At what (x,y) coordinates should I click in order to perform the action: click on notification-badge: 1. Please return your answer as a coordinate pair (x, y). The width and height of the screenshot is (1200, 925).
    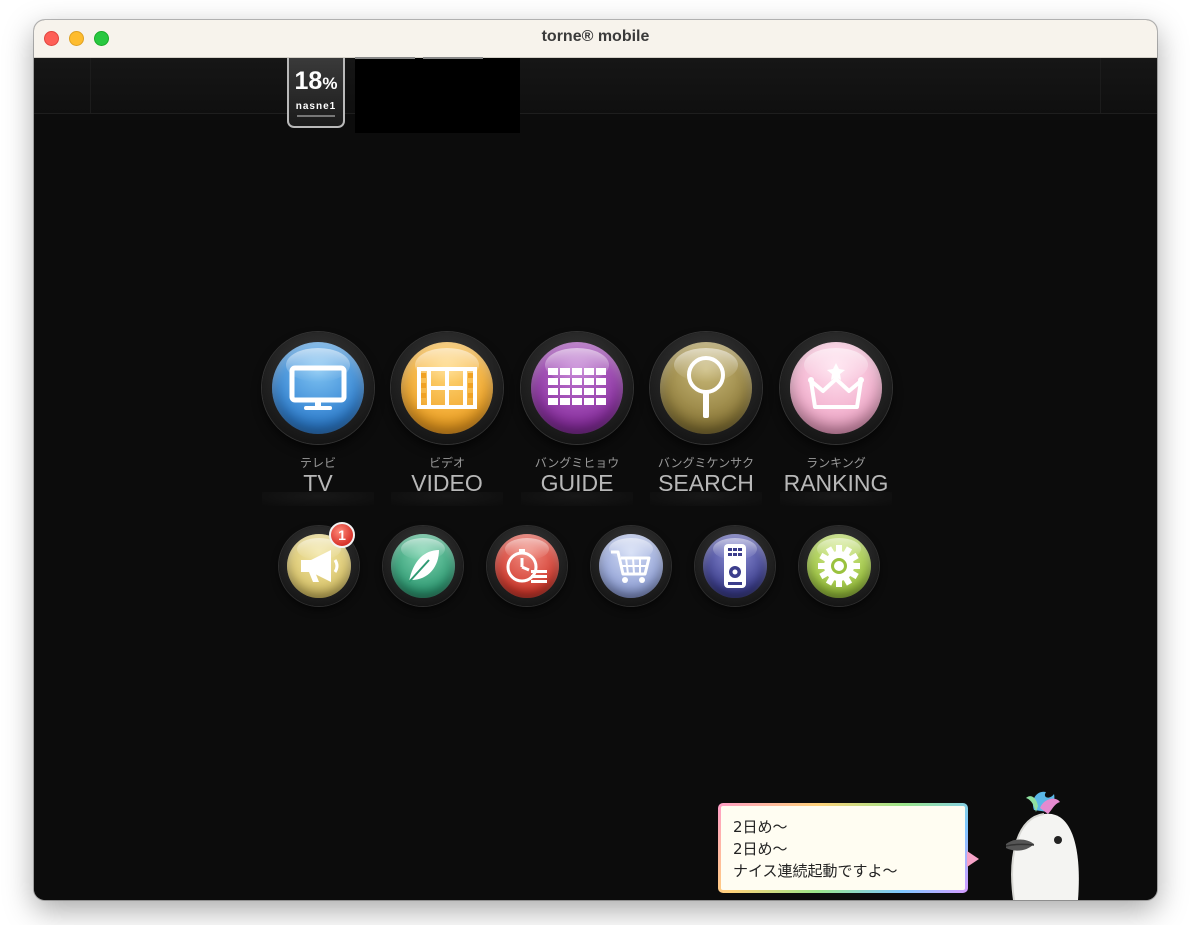
    Looking at the image, I should click on (342, 535).